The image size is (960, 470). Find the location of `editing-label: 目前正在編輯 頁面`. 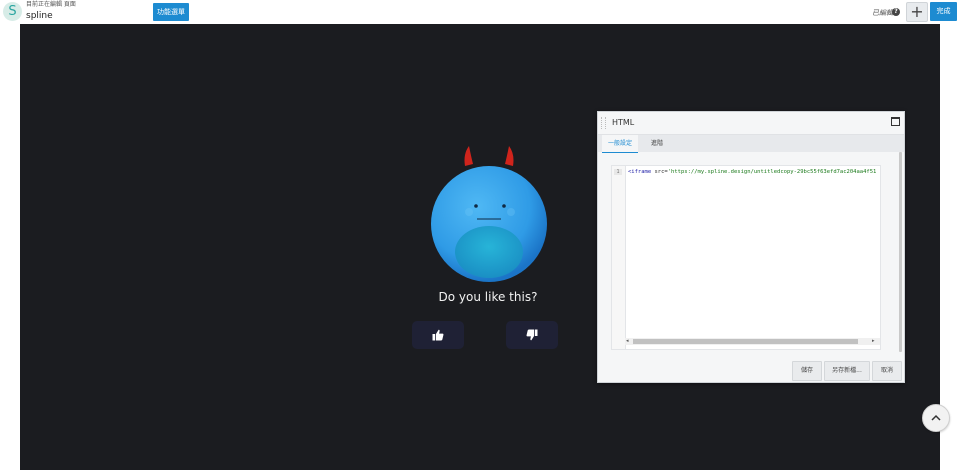

editing-label: 目前正在編輯 頁面 is located at coordinates (51, 4).